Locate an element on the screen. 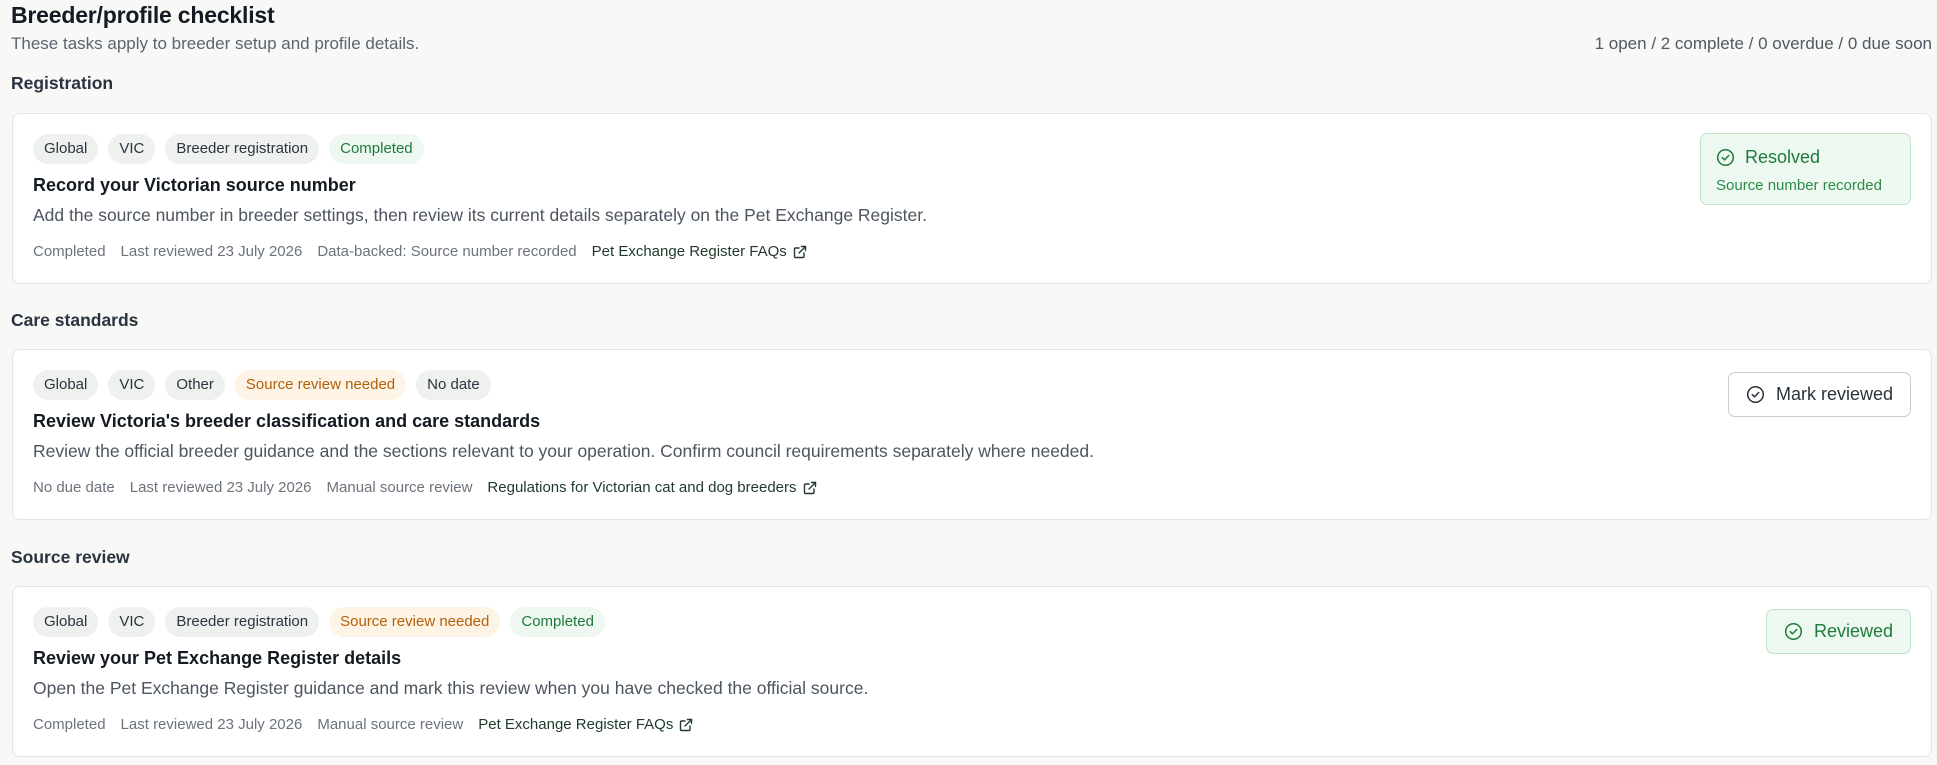  resolved-status-box: Resolved Source number recorded is located at coordinates (1805, 169).